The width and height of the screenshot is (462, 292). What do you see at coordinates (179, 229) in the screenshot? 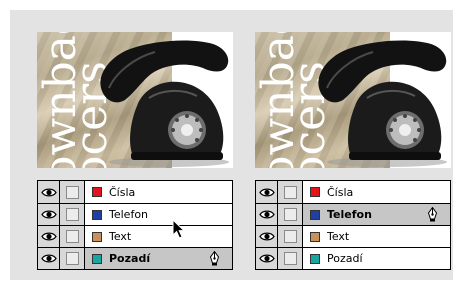
I see `arrow-cursor-icon` at bounding box center [179, 229].